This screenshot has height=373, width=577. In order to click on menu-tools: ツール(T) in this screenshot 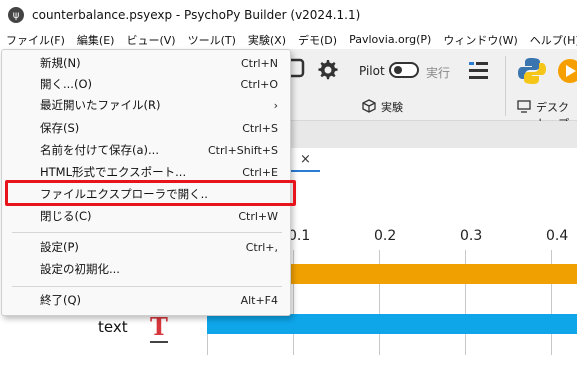, I will do `click(212, 40)`.